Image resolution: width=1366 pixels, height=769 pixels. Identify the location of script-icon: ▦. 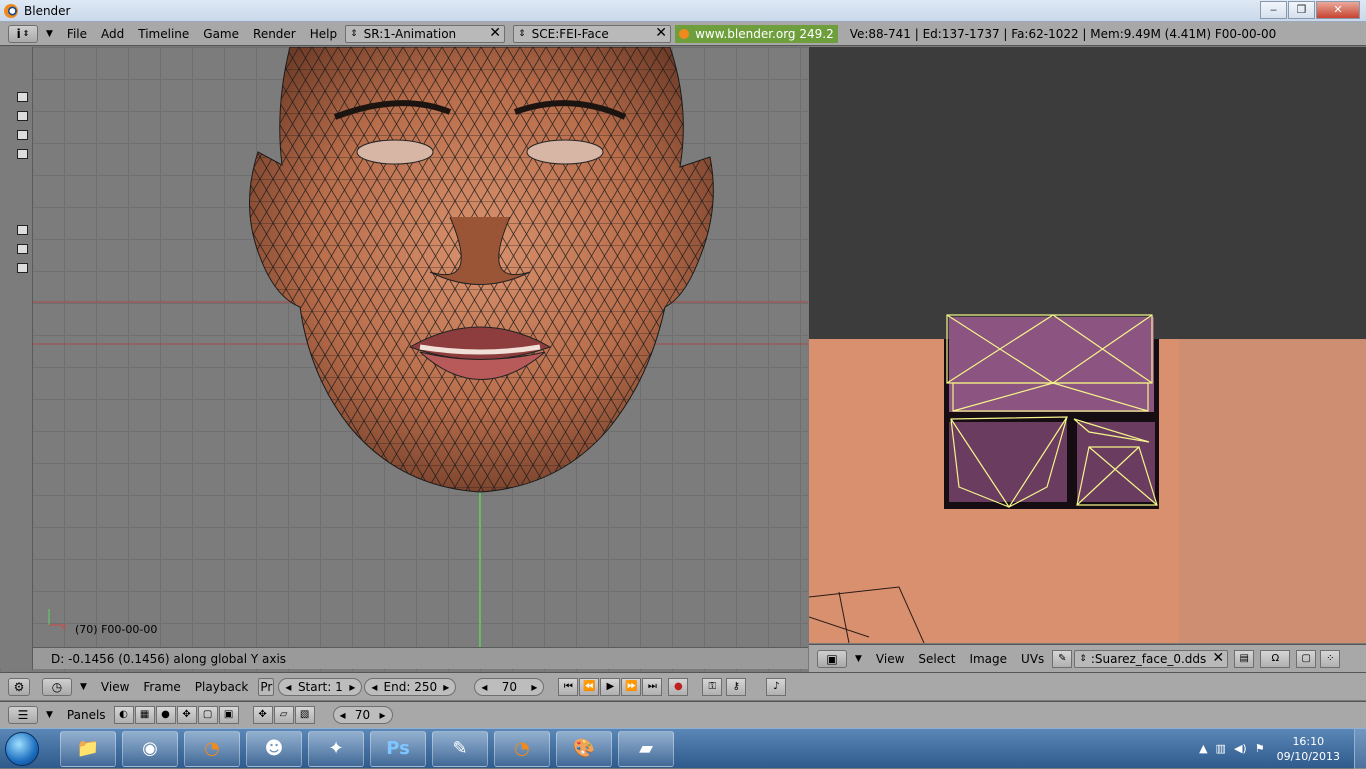
(144, 715).